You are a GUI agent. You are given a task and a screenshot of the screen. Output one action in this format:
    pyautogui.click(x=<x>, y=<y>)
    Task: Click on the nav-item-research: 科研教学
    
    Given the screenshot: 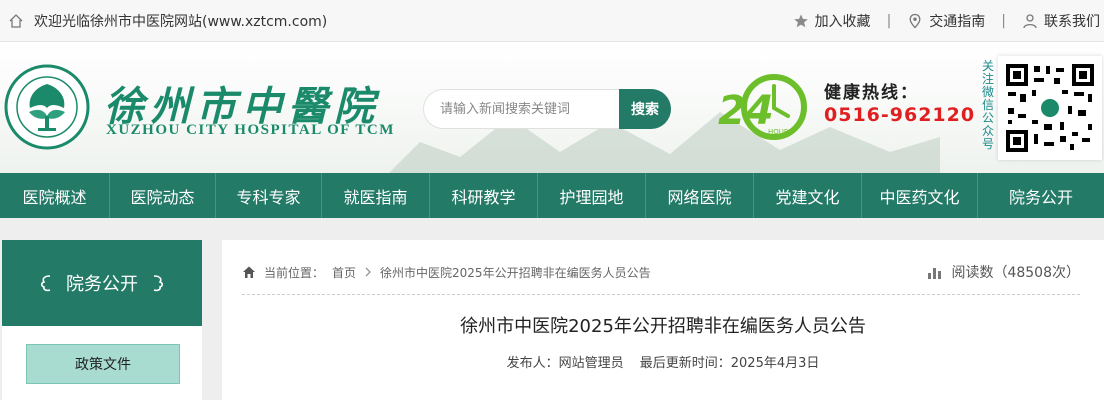 What is the action you would take?
    pyautogui.click(x=484, y=195)
    